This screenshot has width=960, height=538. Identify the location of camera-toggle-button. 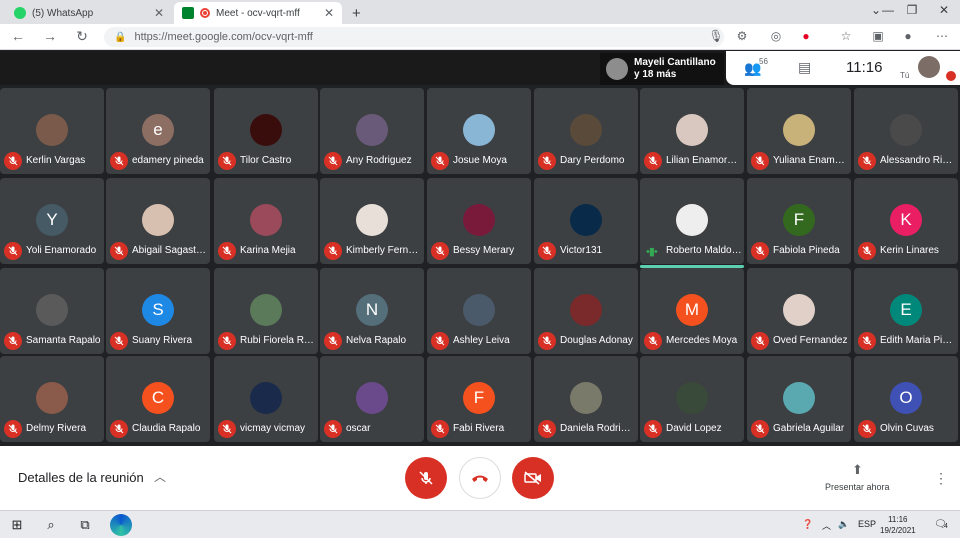
(533, 478).